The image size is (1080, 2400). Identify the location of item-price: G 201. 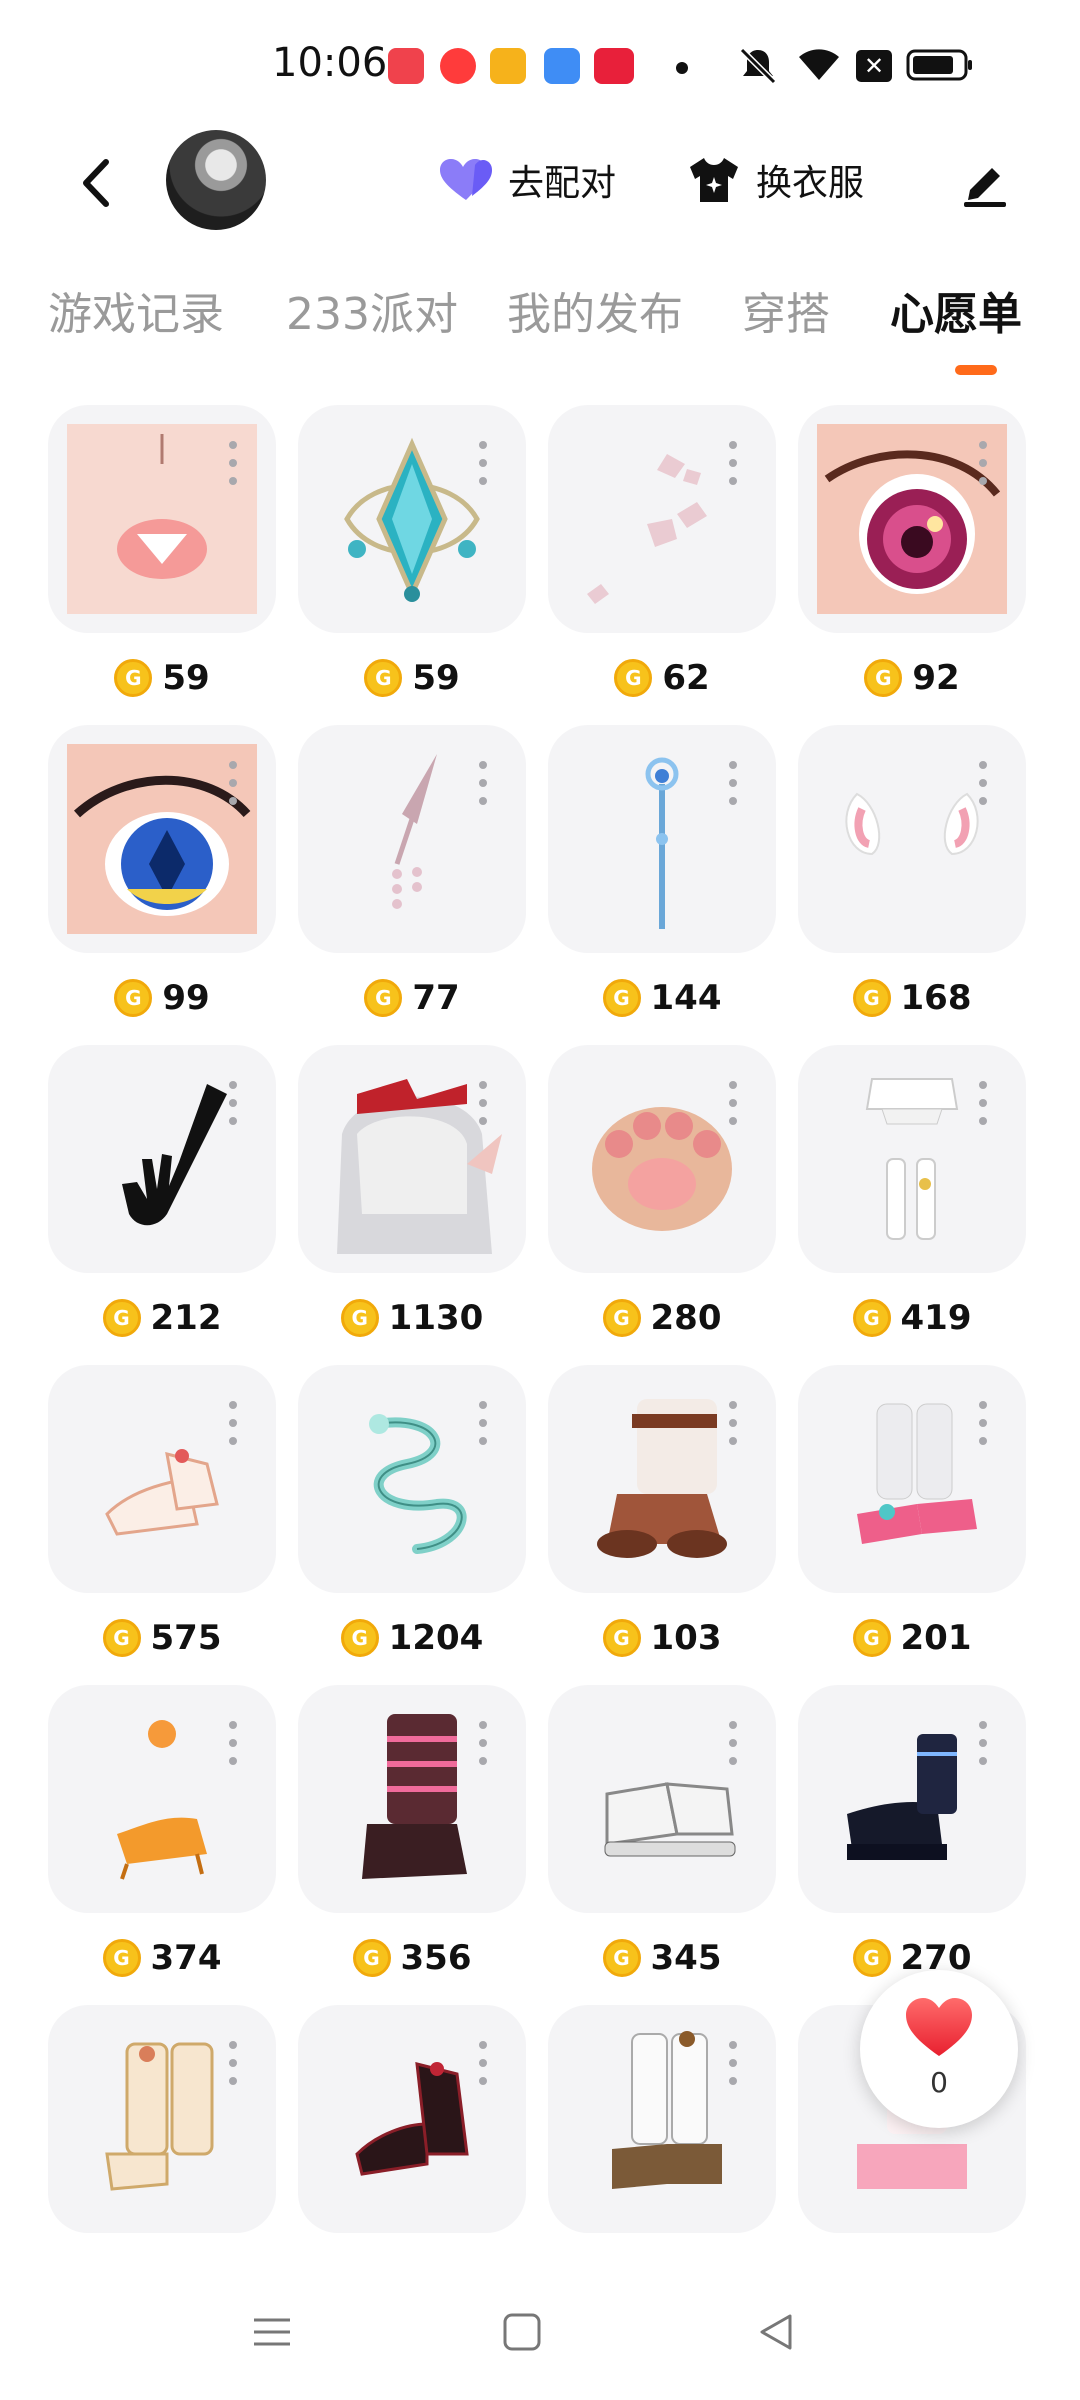
(912, 1638).